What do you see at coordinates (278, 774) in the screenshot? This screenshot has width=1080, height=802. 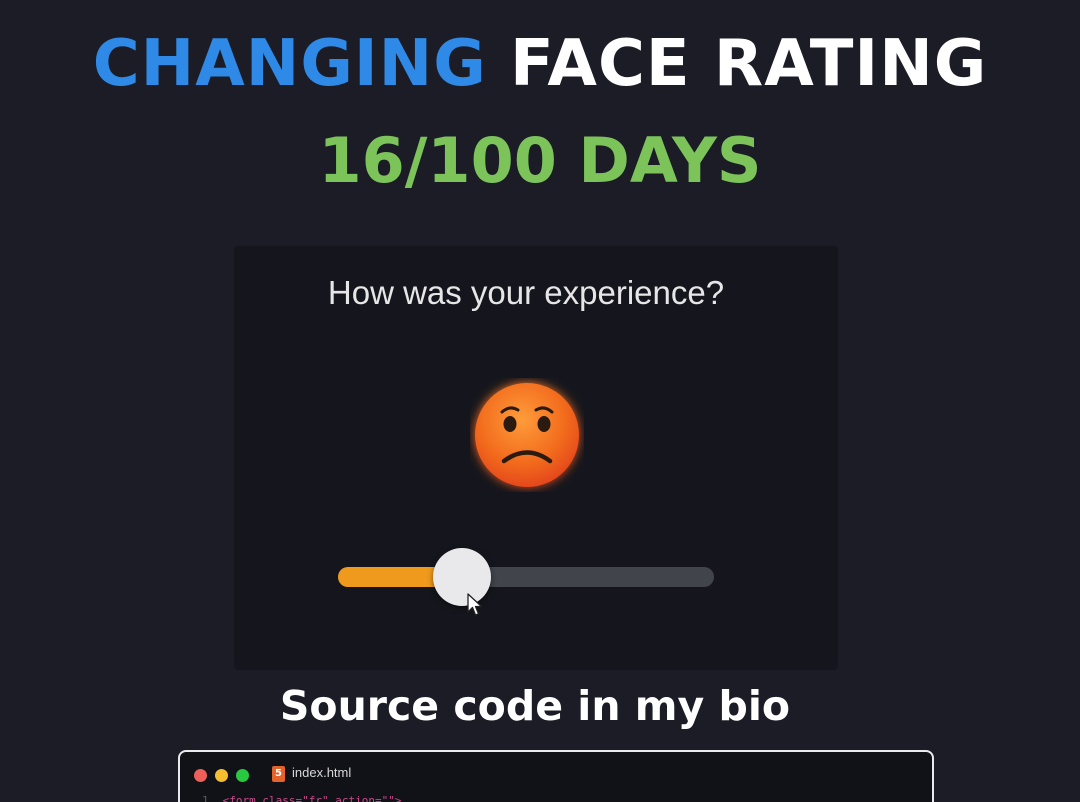 I see `html5-icon: 5` at bounding box center [278, 774].